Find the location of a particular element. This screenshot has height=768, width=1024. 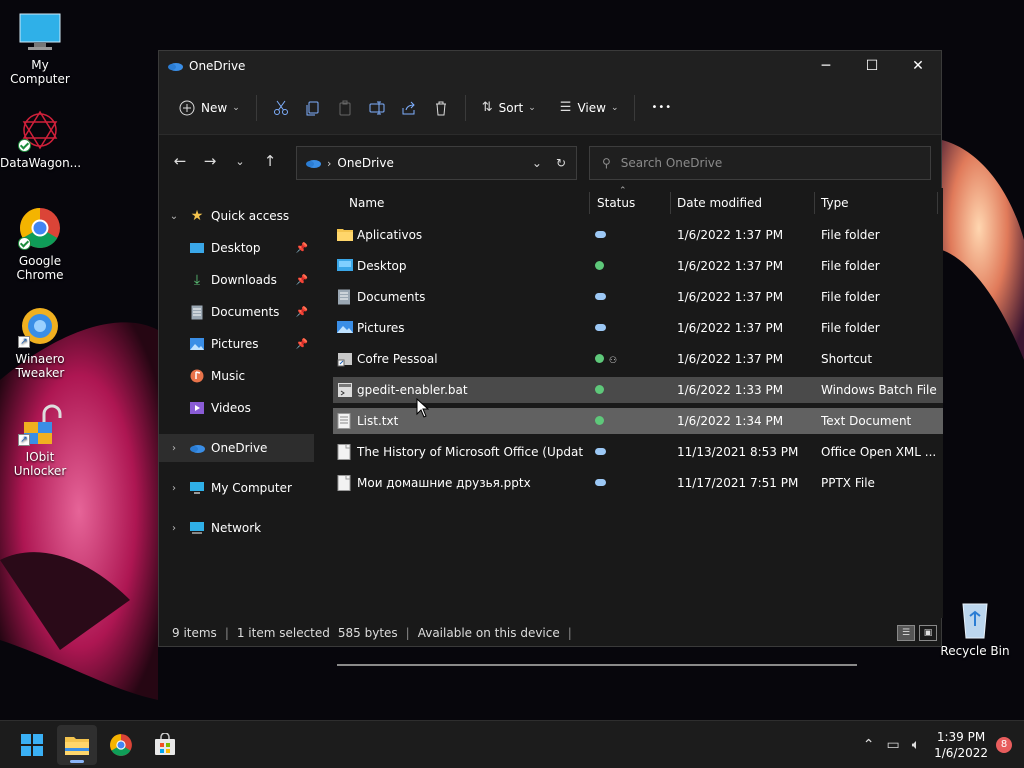

more-options-button: ••• is located at coordinates (661, 108).